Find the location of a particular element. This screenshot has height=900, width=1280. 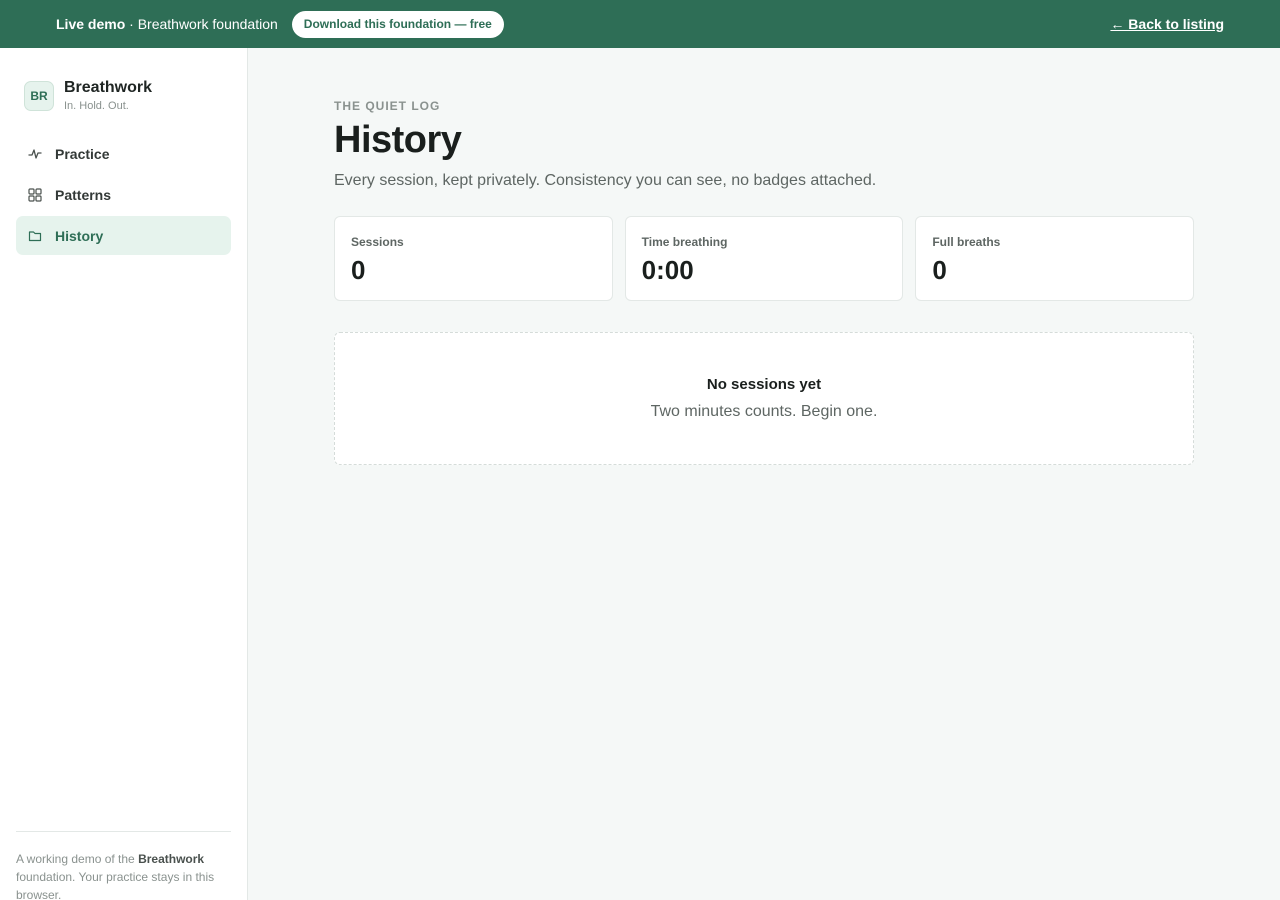

footer-prefix: A working demo of the is located at coordinates (77, 859).